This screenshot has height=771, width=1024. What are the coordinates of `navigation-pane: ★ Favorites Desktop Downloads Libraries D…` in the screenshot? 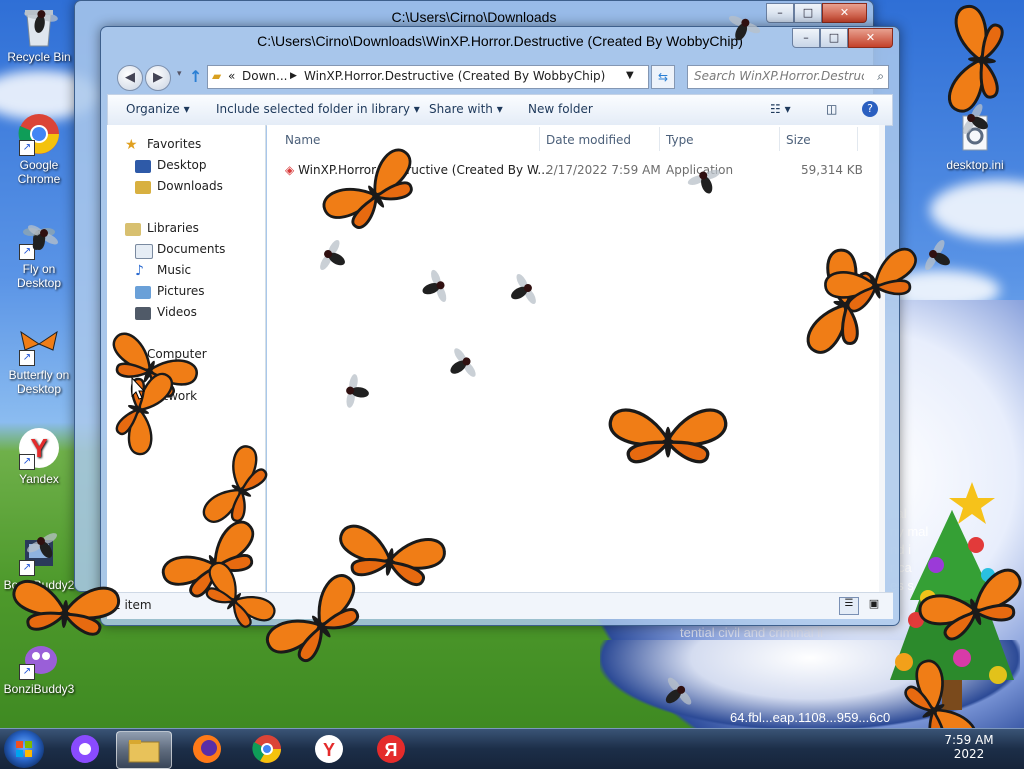 It's located at (186, 370).